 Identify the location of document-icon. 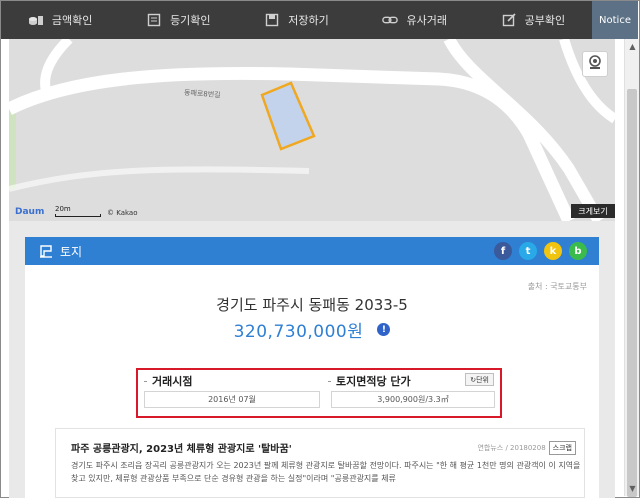
(154, 20).